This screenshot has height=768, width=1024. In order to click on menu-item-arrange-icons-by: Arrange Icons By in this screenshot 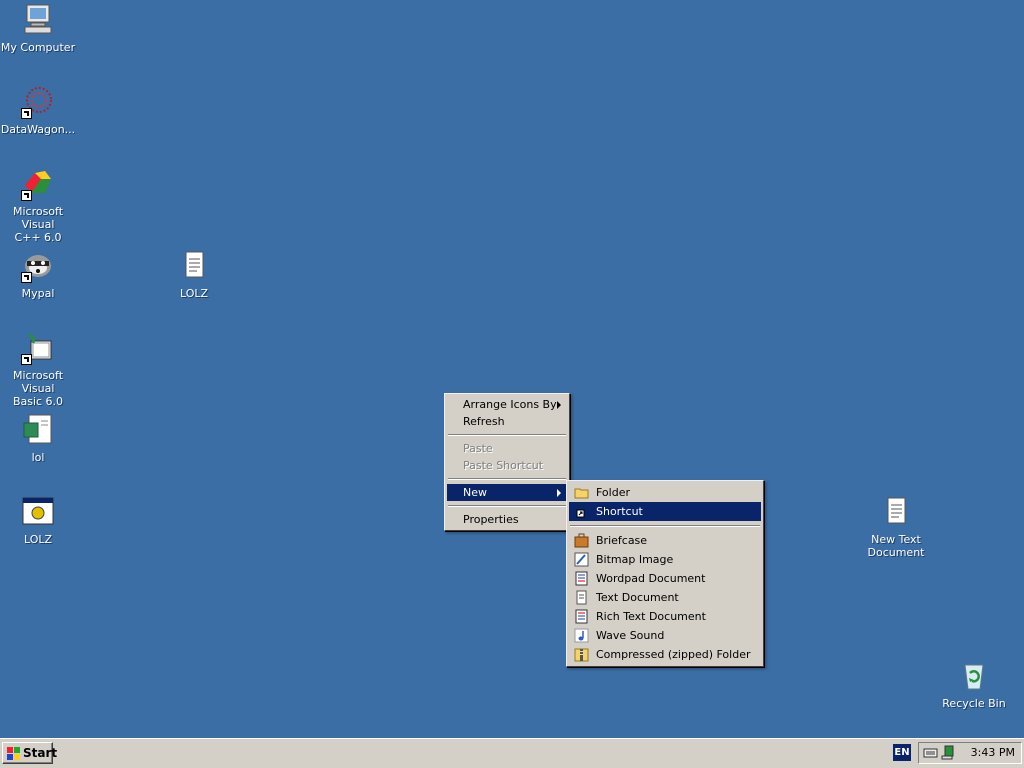, I will do `click(507, 404)`.